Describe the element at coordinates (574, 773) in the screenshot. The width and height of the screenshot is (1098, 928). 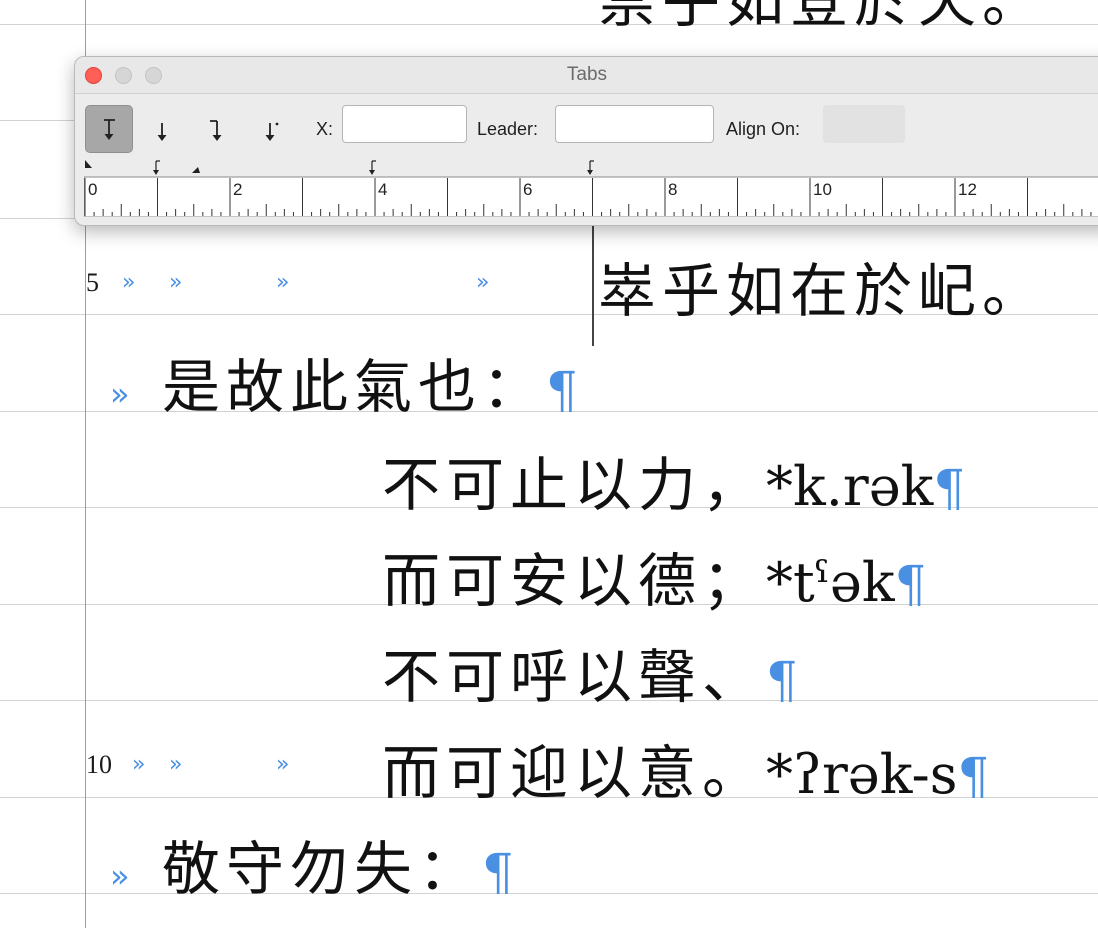
I see `line-text: 而可迎以意。` at that location.